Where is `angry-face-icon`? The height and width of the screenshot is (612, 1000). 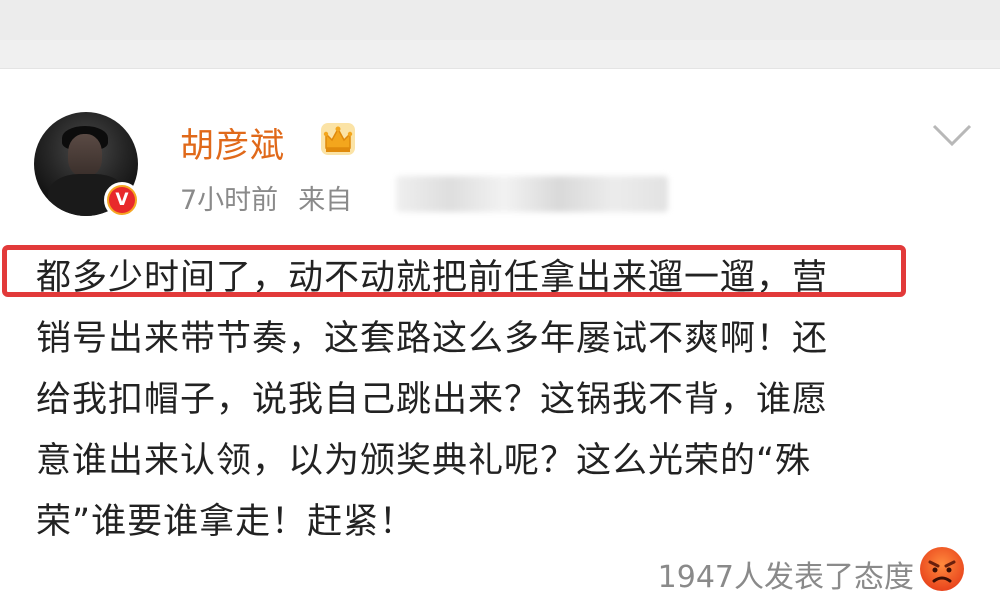 angry-face-icon is located at coordinates (942, 569).